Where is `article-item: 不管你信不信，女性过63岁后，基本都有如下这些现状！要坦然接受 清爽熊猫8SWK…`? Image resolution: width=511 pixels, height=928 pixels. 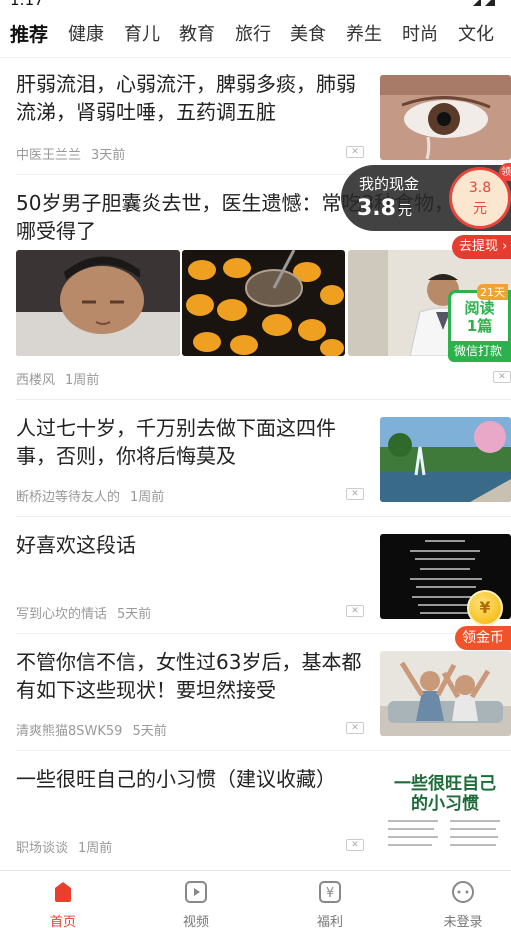
article-item: 不管你信不信，女性过63岁后，基本都有如下这些现状！要坦然接受 清爽熊猫8SWK… is located at coordinates (255, 692).